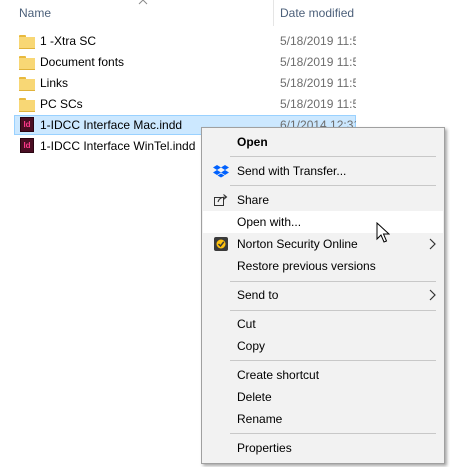  What do you see at coordinates (323, 448) in the screenshot?
I see `menu-item-properties: Properties` at bounding box center [323, 448].